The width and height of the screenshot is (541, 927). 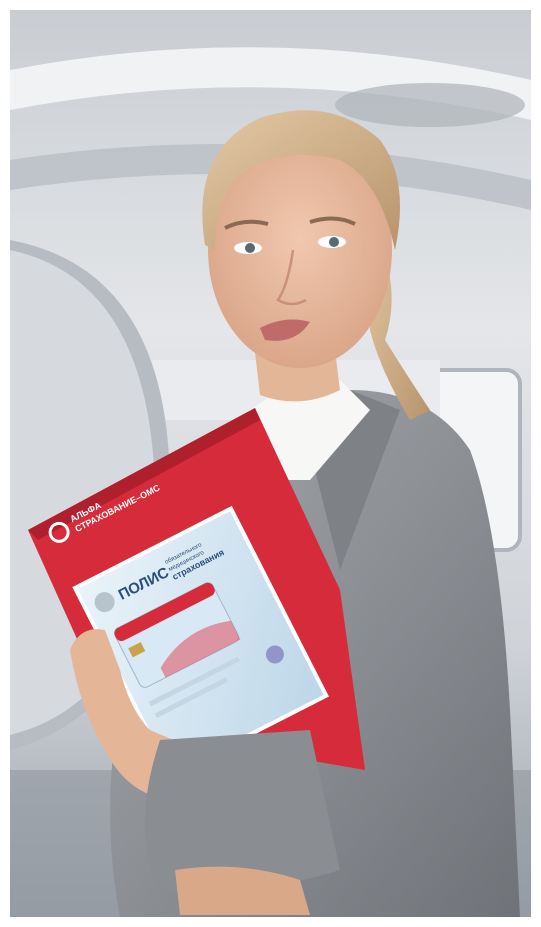 What do you see at coordinates (250, 248) in the screenshot?
I see `iris-left` at bounding box center [250, 248].